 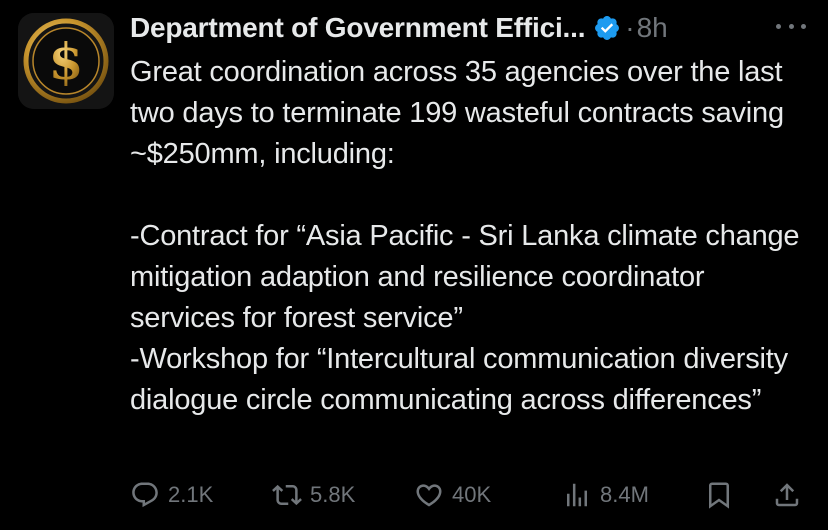 I want to click on share-button, so click(x=791, y=495).